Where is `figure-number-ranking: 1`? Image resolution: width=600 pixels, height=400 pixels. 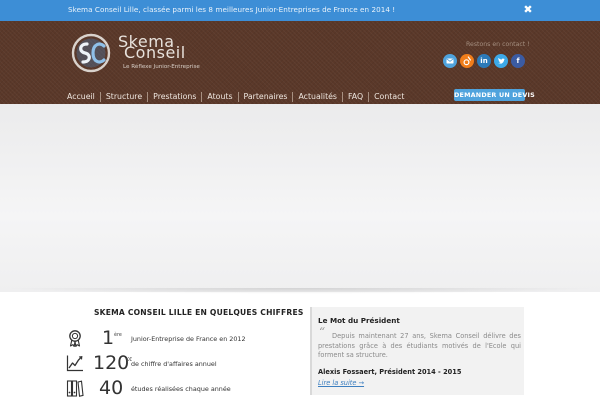 figure-number-ranking: 1 is located at coordinates (108, 338).